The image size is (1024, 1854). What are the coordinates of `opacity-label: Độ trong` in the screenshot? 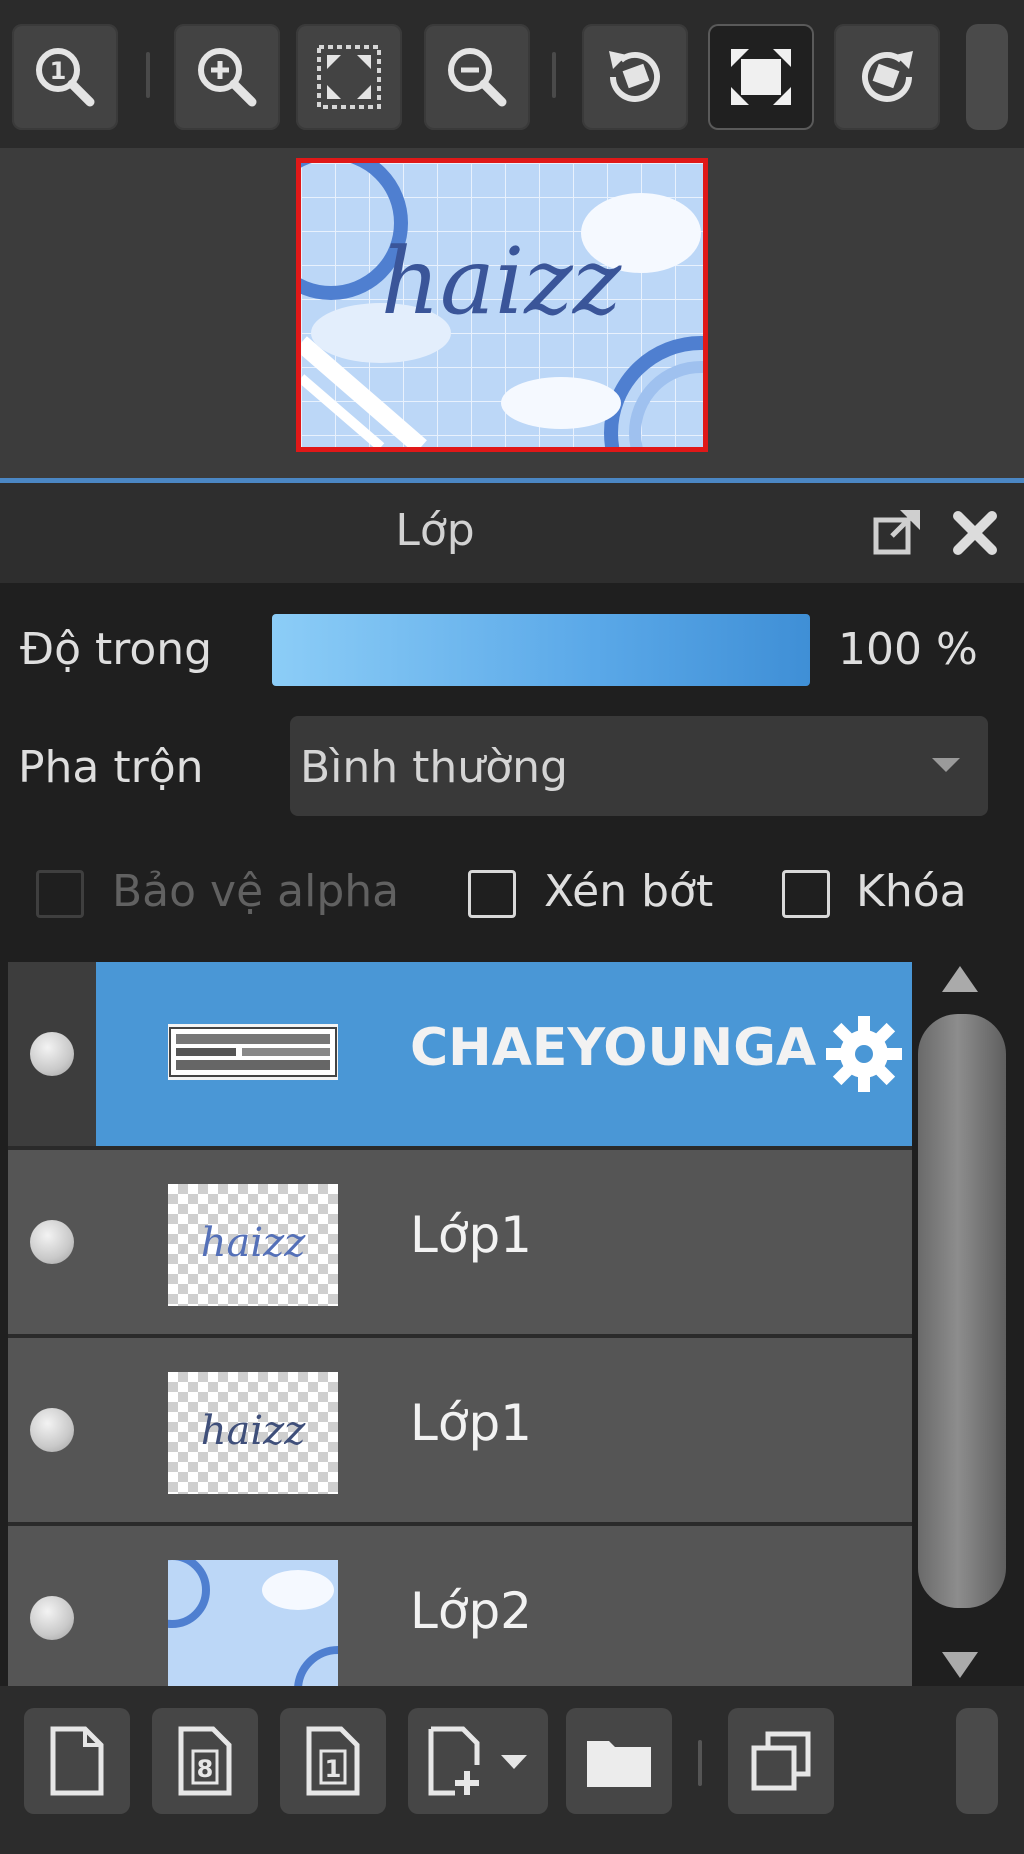 It's located at (116, 649).